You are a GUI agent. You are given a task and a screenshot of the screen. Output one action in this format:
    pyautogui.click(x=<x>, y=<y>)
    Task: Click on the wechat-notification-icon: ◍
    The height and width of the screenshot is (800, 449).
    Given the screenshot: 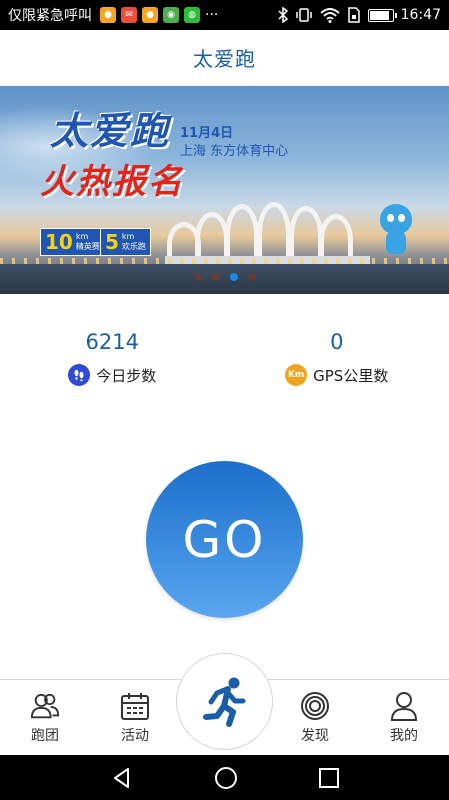 What is the action you would take?
    pyautogui.click(x=192, y=15)
    